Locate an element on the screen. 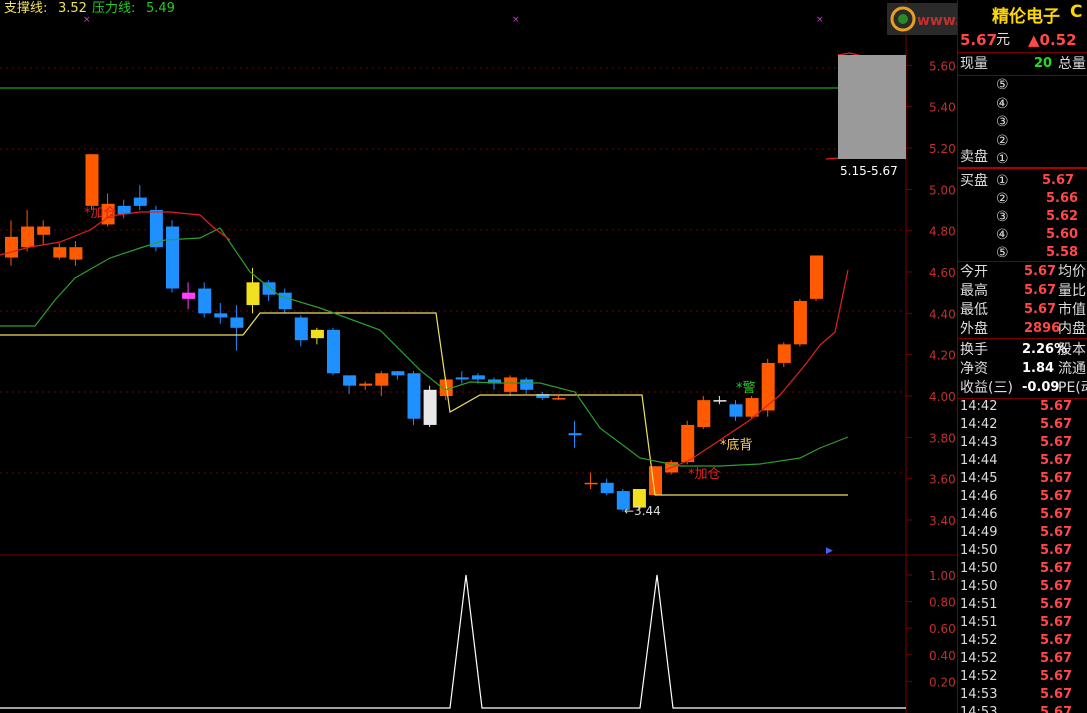 The height and width of the screenshot is (713, 1087). last-price: 5.67 is located at coordinates (979, 40).